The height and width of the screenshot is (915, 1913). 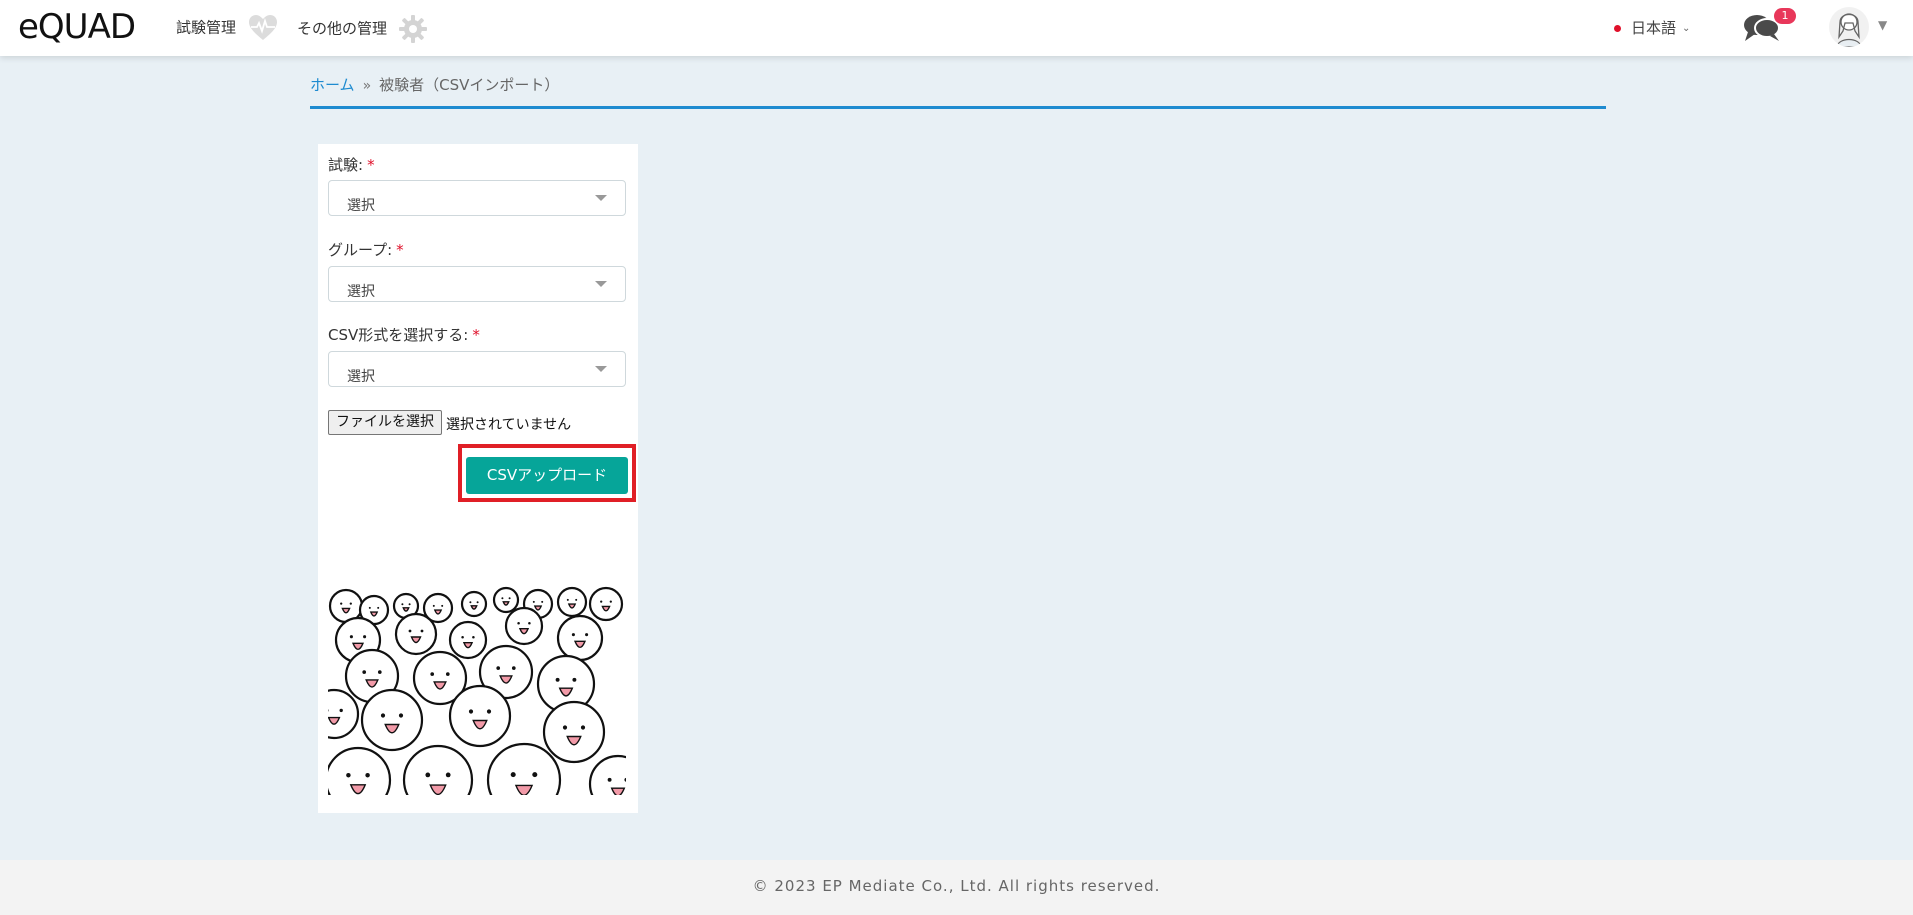 What do you see at coordinates (262, 27) in the screenshot?
I see `heart-pulse-icon` at bounding box center [262, 27].